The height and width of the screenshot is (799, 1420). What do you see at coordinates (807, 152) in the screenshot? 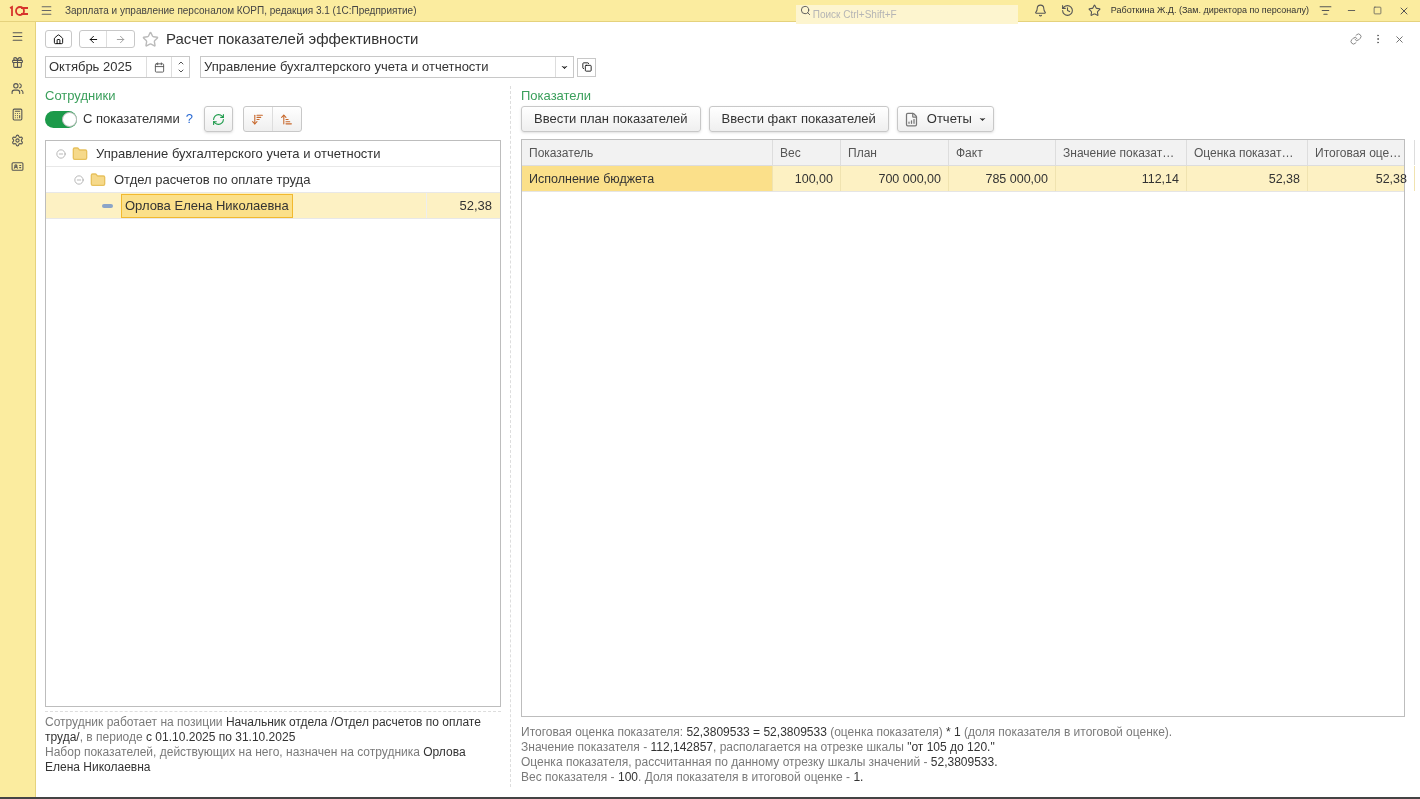
I see `column-header: Вес` at bounding box center [807, 152].